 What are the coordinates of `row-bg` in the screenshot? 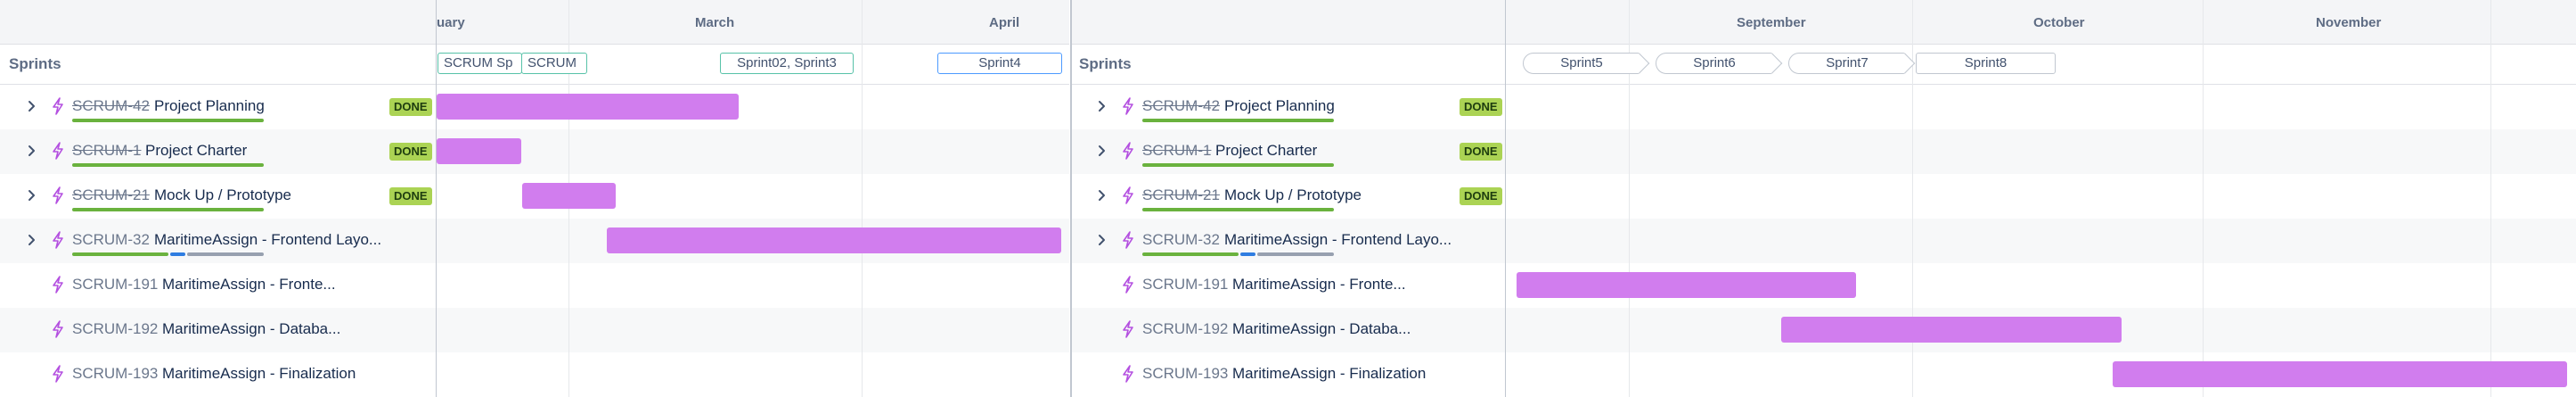 It's located at (534, 330).